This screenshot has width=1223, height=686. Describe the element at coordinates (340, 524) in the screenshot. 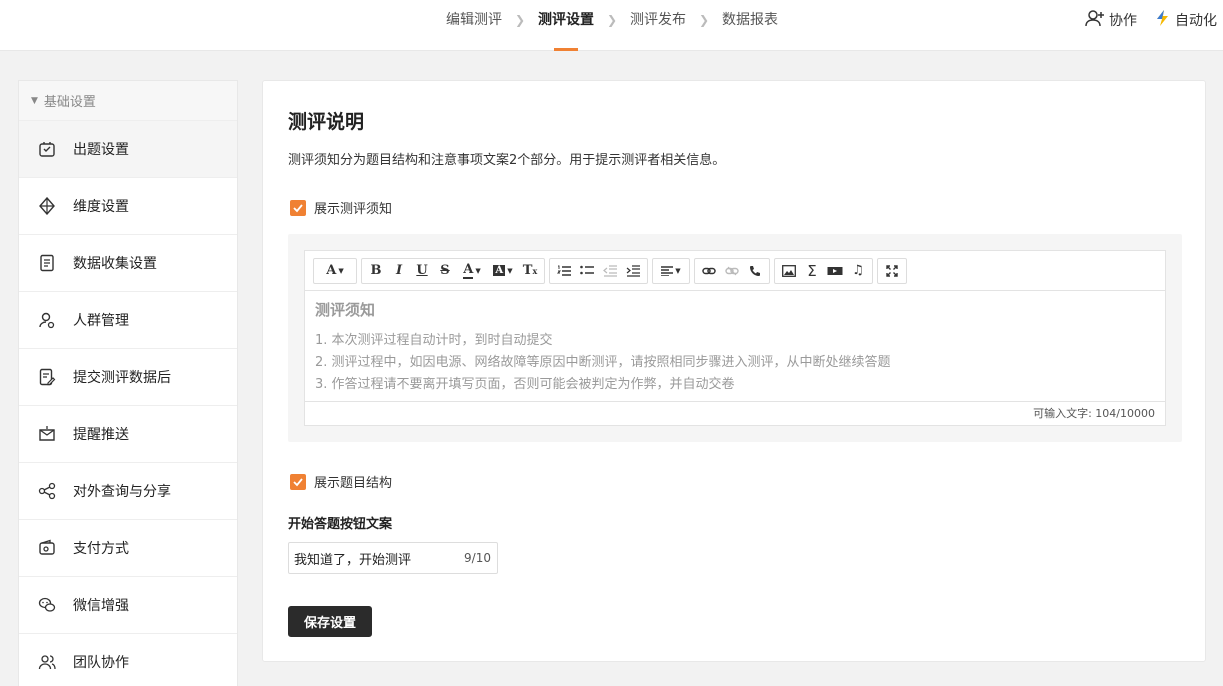

I see `start-button-text-label: 开始答题按钮文案` at that location.